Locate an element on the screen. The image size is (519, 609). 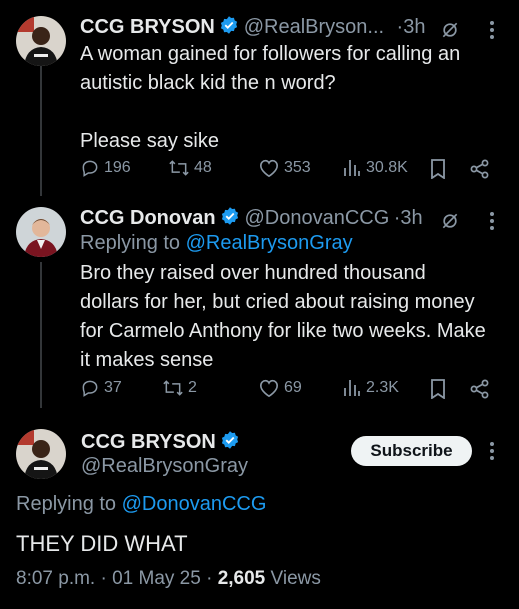
views-count: 2,605 is located at coordinates (241, 578).